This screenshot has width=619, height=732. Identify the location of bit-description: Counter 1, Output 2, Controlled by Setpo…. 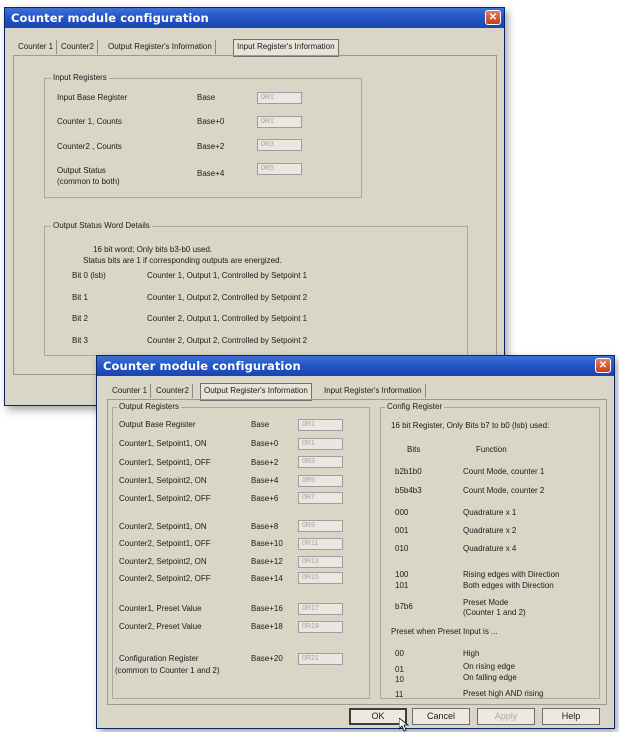
(227, 297).